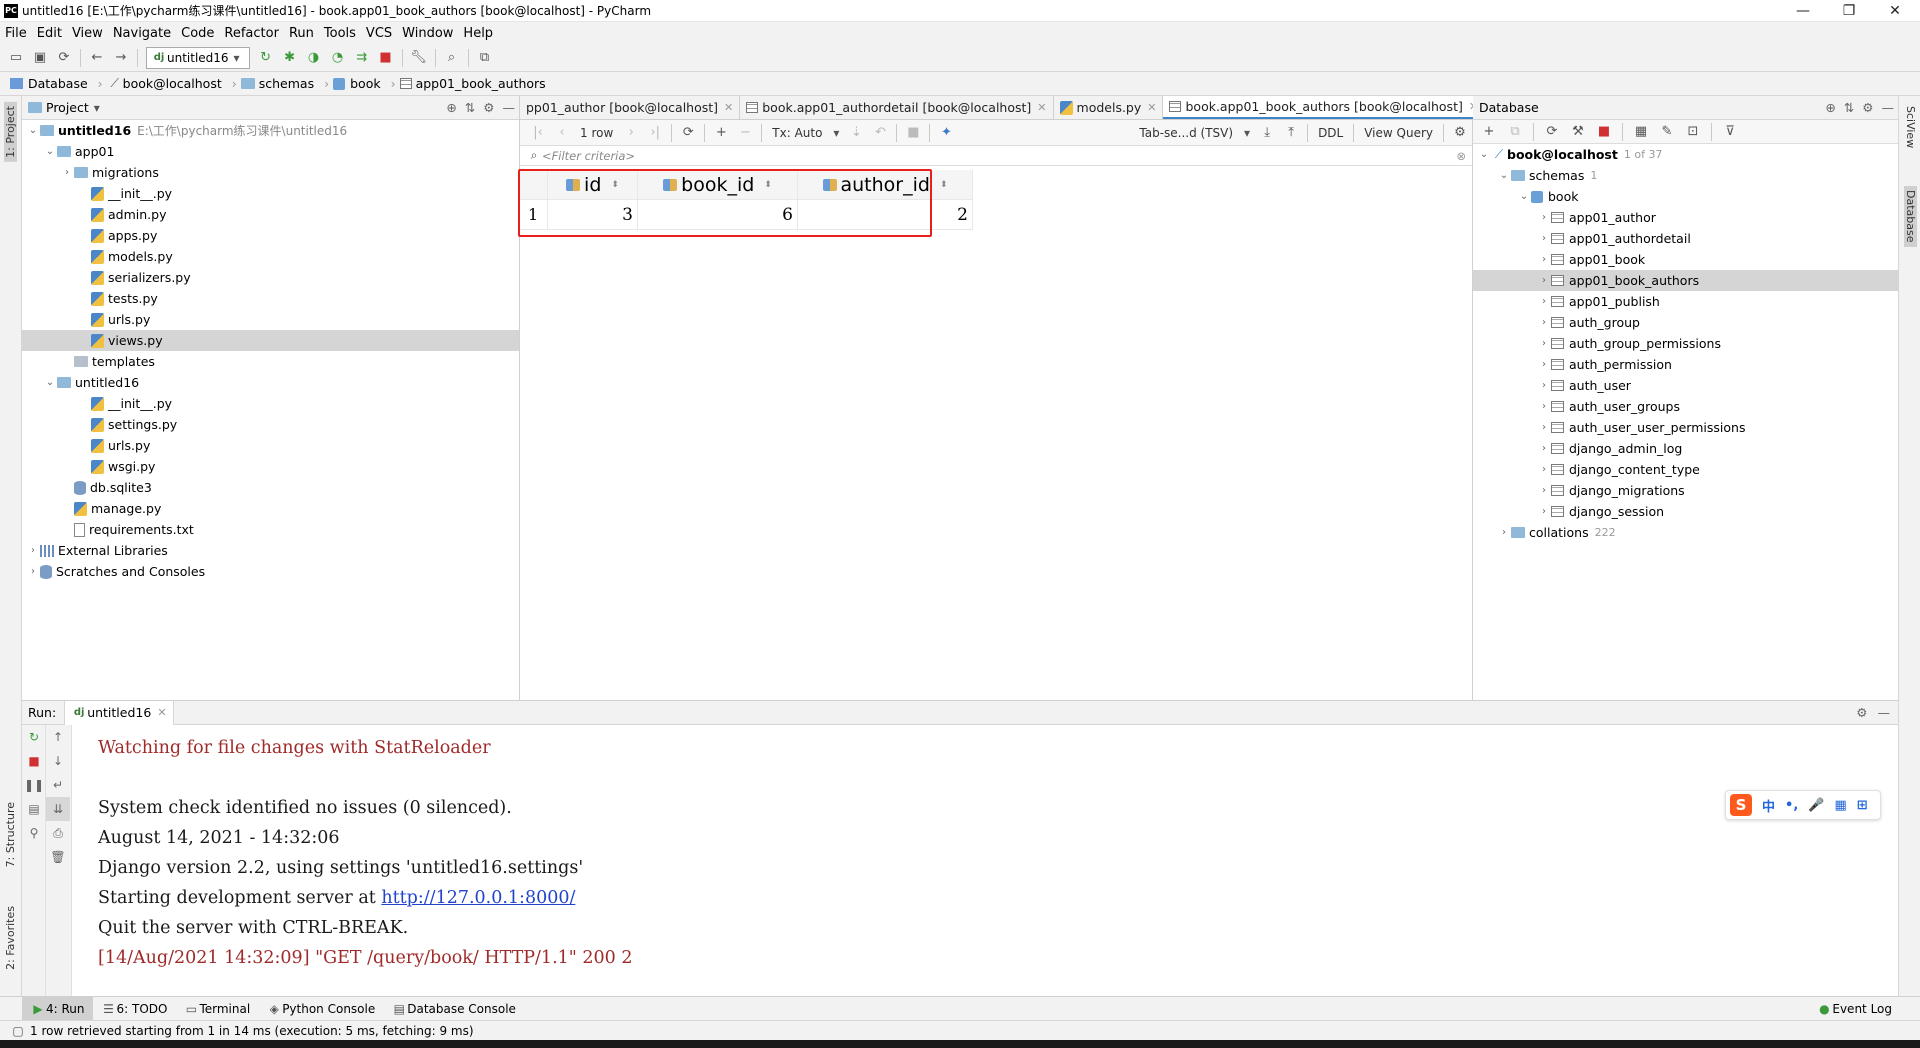 The width and height of the screenshot is (1920, 1048). Describe the element at coordinates (1685, 532) in the screenshot. I see `db-collations-row: › collations 222` at that location.